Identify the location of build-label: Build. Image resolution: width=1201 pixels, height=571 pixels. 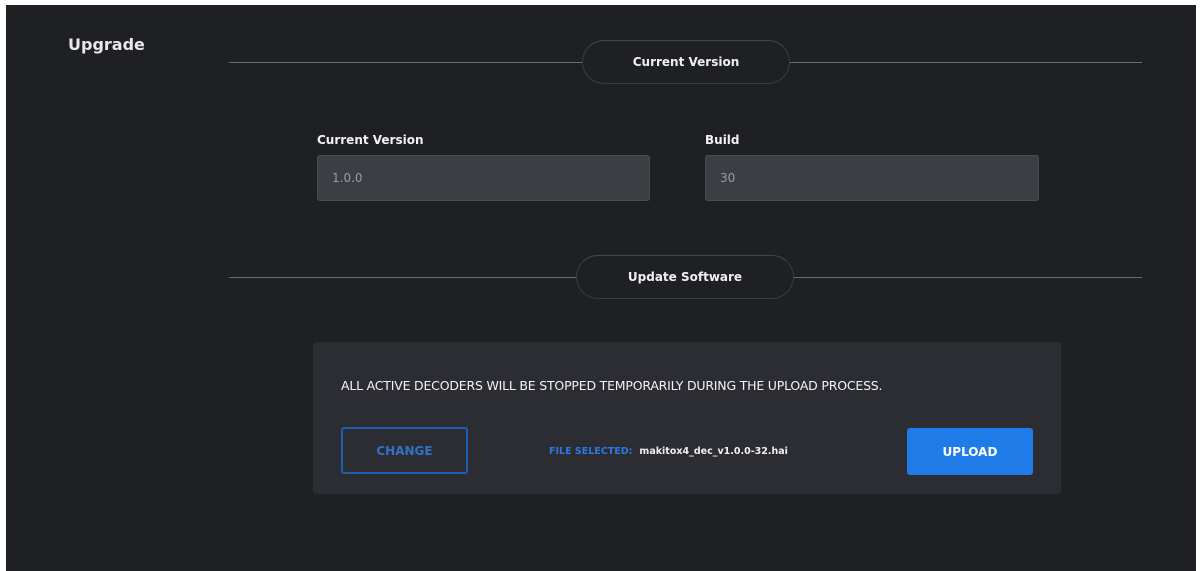
(722, 140).